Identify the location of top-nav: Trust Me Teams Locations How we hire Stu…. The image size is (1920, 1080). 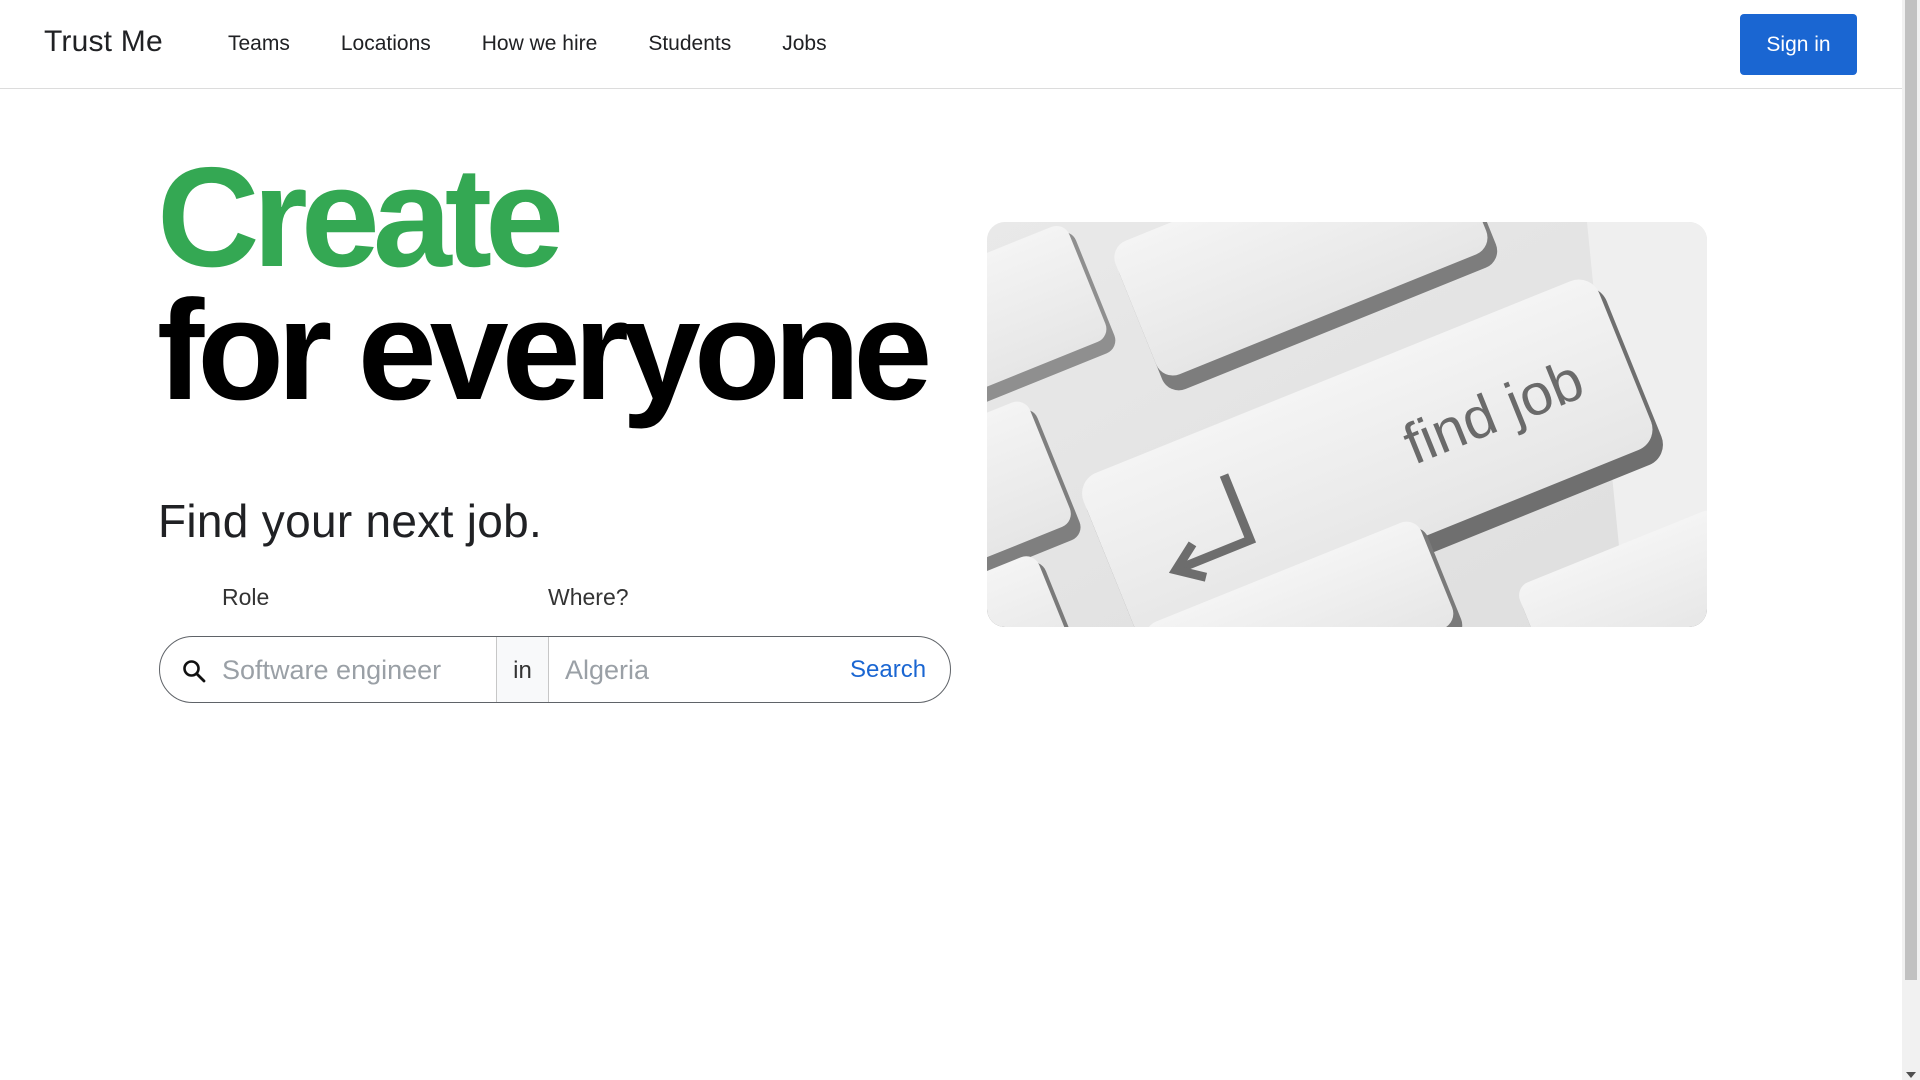
(951, 44).